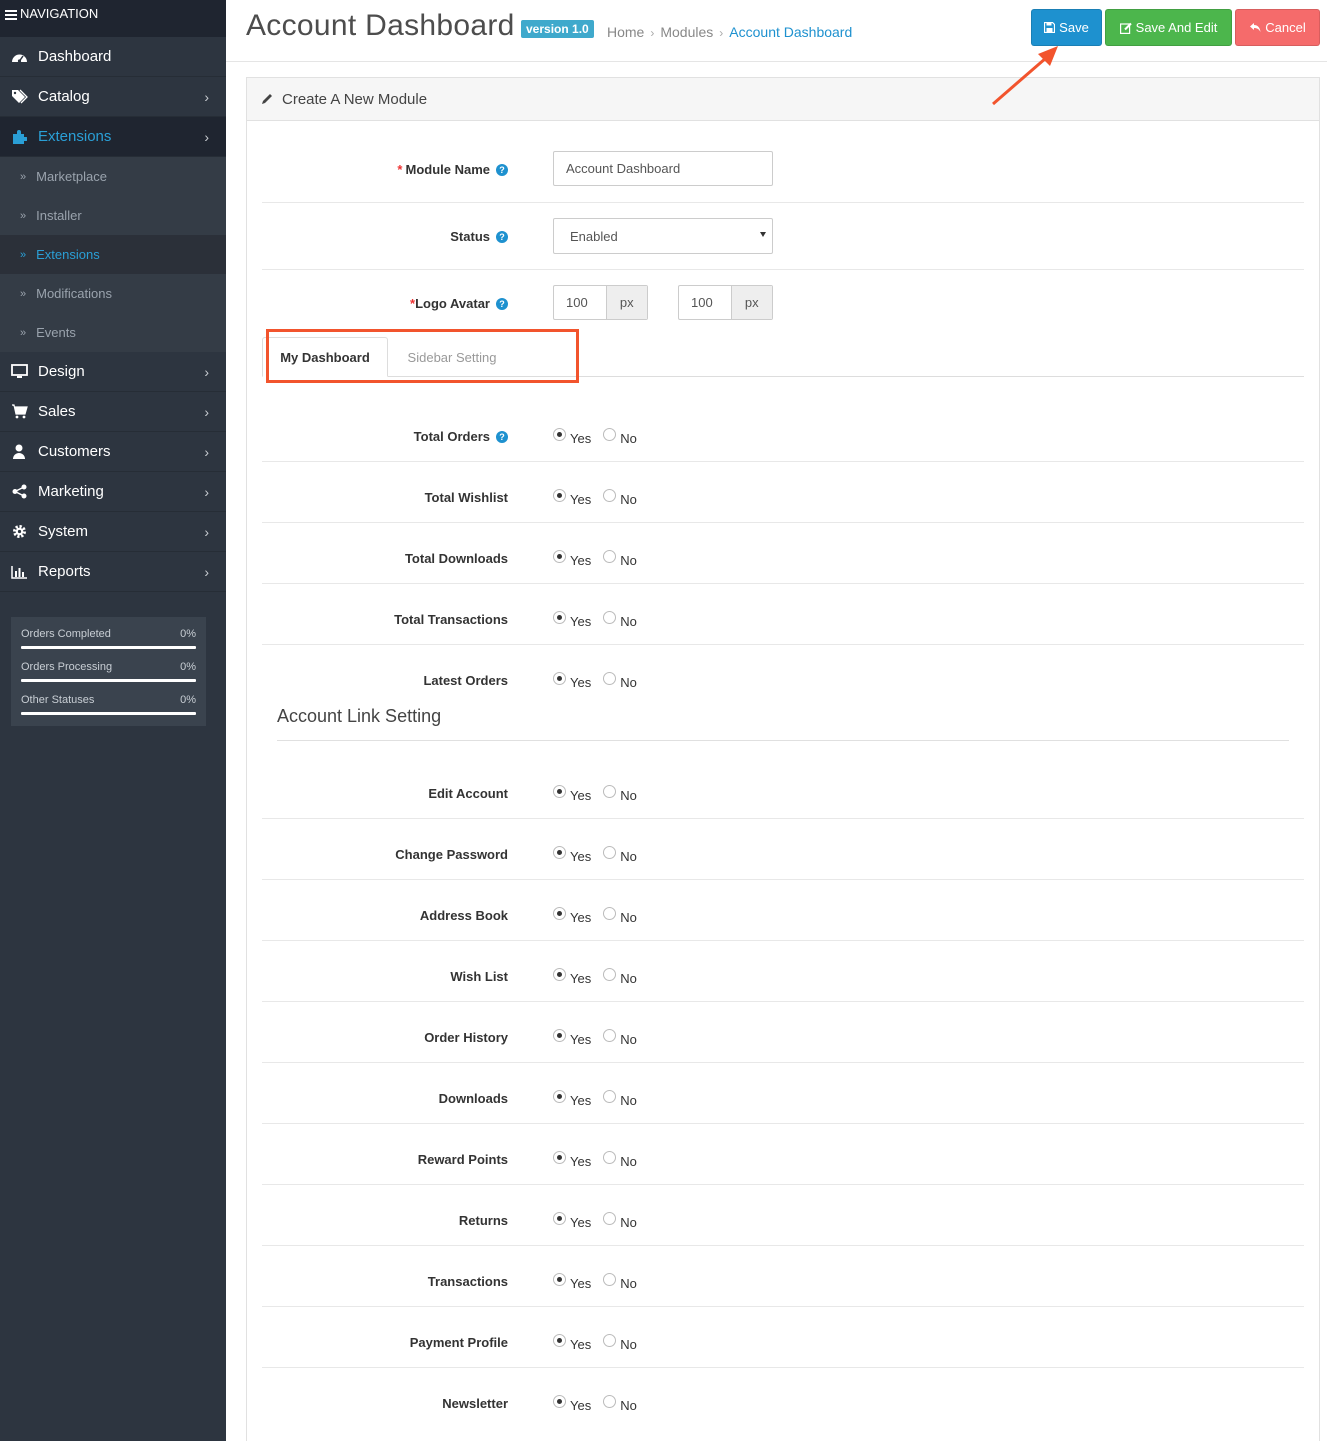  Describe the element at coordinates (572, 498) in the screenshot. I see `yes-radio-total-wishlist: Yes` at that location.